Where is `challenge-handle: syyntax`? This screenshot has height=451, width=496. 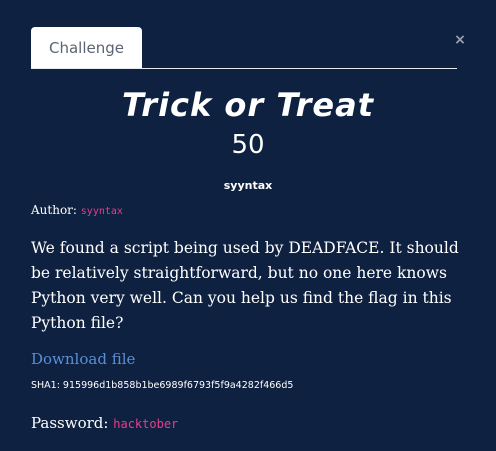
challenge-handle: syyntax is located at coordinates (248, 185).